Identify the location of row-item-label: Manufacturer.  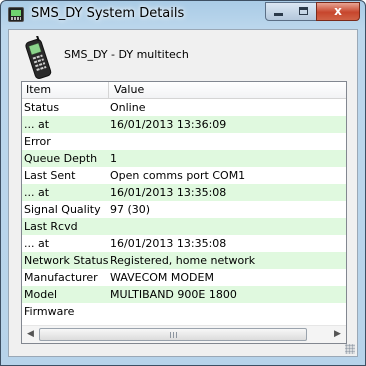
(61, 277).